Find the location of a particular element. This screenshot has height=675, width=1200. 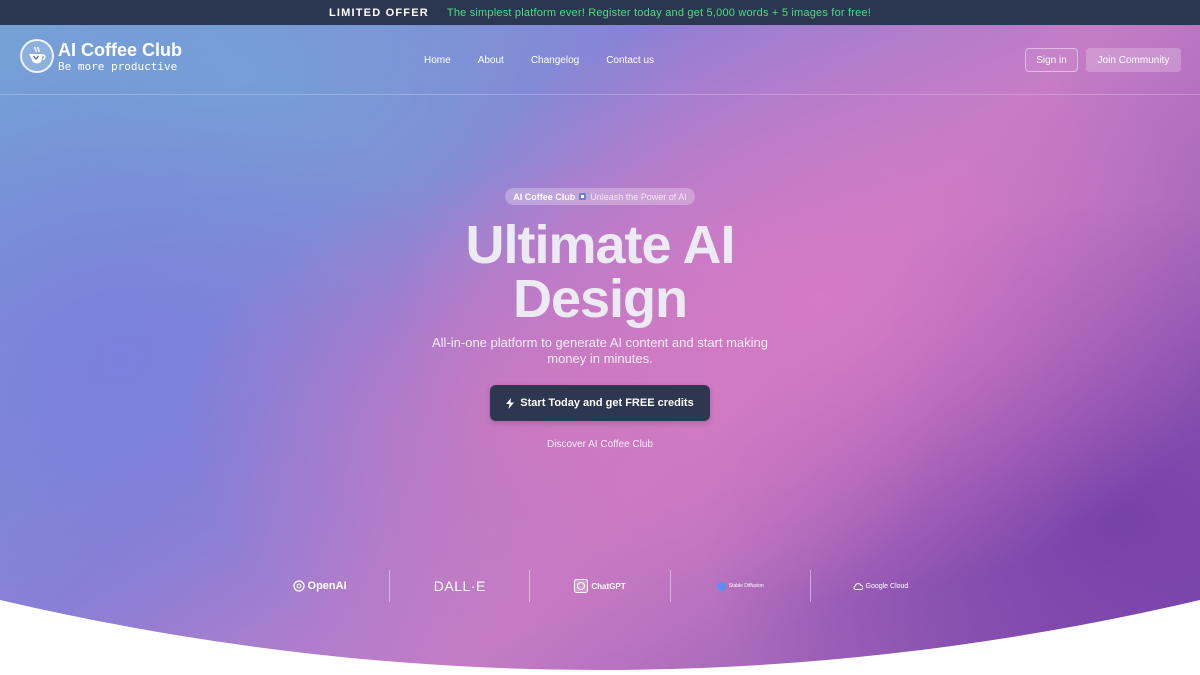

headline-line-1: Ultimate AI is located at coordinates (600, 245).